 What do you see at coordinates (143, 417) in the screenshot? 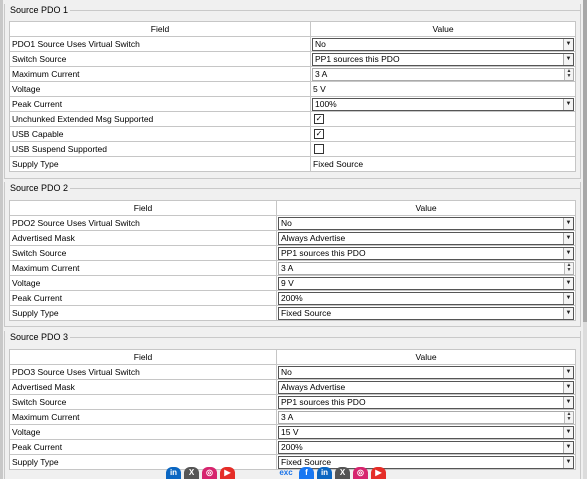
I see `field-label: Maximum Current` at bounding box center [143, 417].